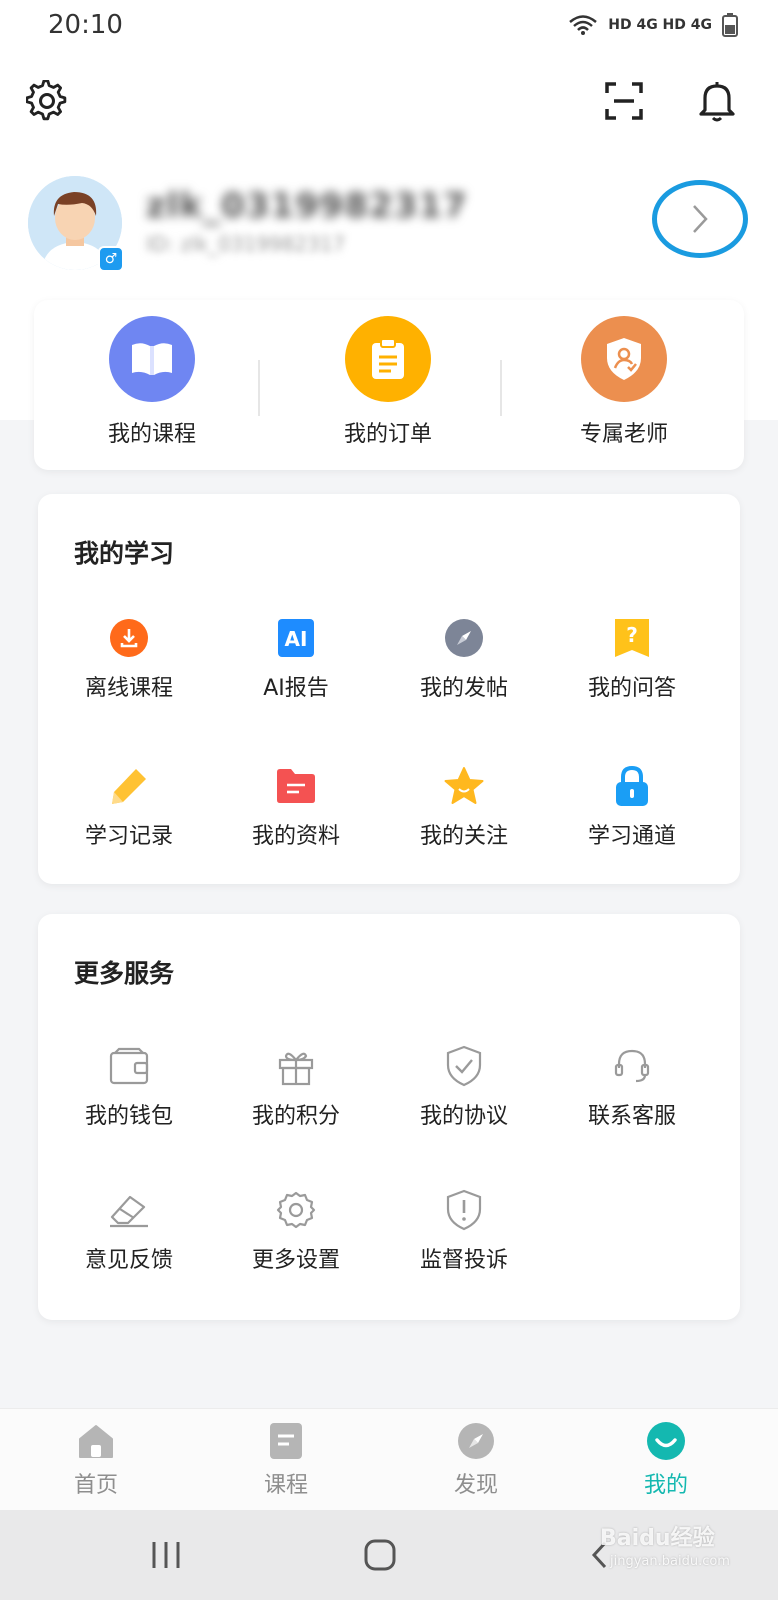 The width and height of the screenshot is (778, 1600). I want to click on top-bar, so click(389, 102).